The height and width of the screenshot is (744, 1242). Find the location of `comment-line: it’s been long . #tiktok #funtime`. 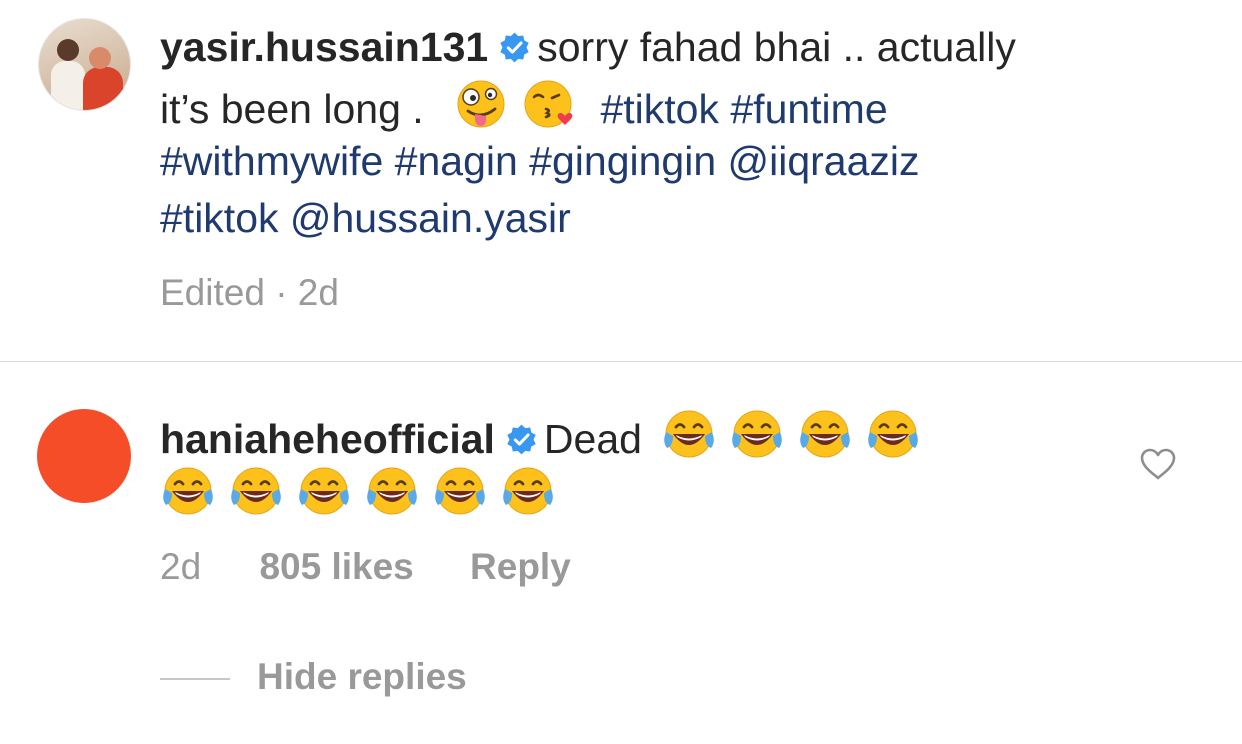

comment-line: it’s been long . #tiktok #funtime is located at coordinates (588, 104).